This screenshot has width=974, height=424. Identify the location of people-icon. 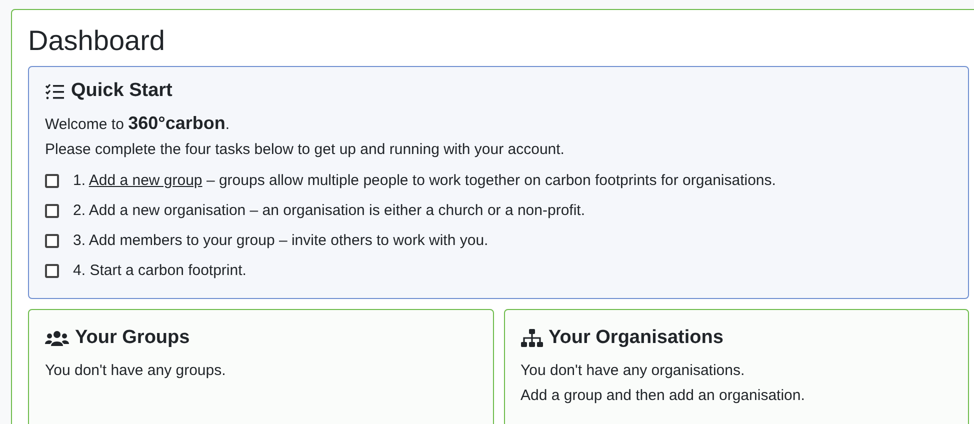
(57, 338).